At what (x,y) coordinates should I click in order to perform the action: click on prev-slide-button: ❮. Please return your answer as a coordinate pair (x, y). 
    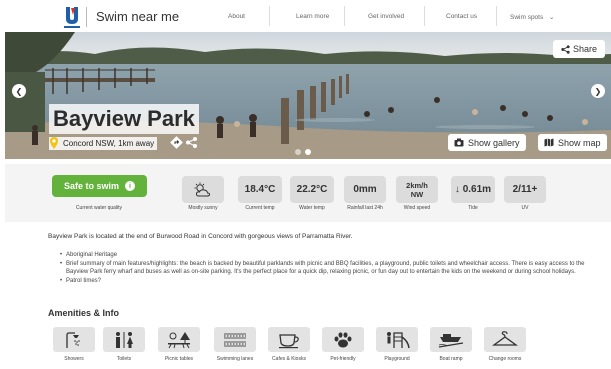
    Looking at the image, I should click on (19, 91).